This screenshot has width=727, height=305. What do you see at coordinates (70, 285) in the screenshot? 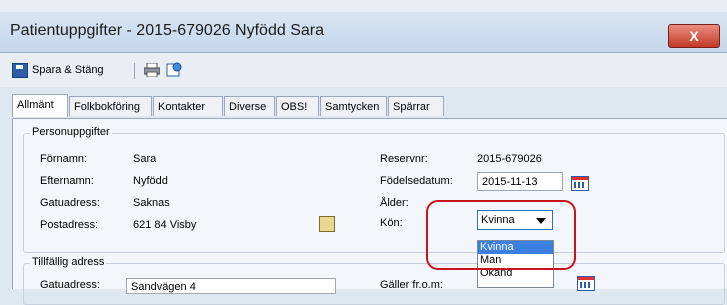
I see `tillfallig-gatuadress-label: Gatuadress:` at bounding box center [70, 285].